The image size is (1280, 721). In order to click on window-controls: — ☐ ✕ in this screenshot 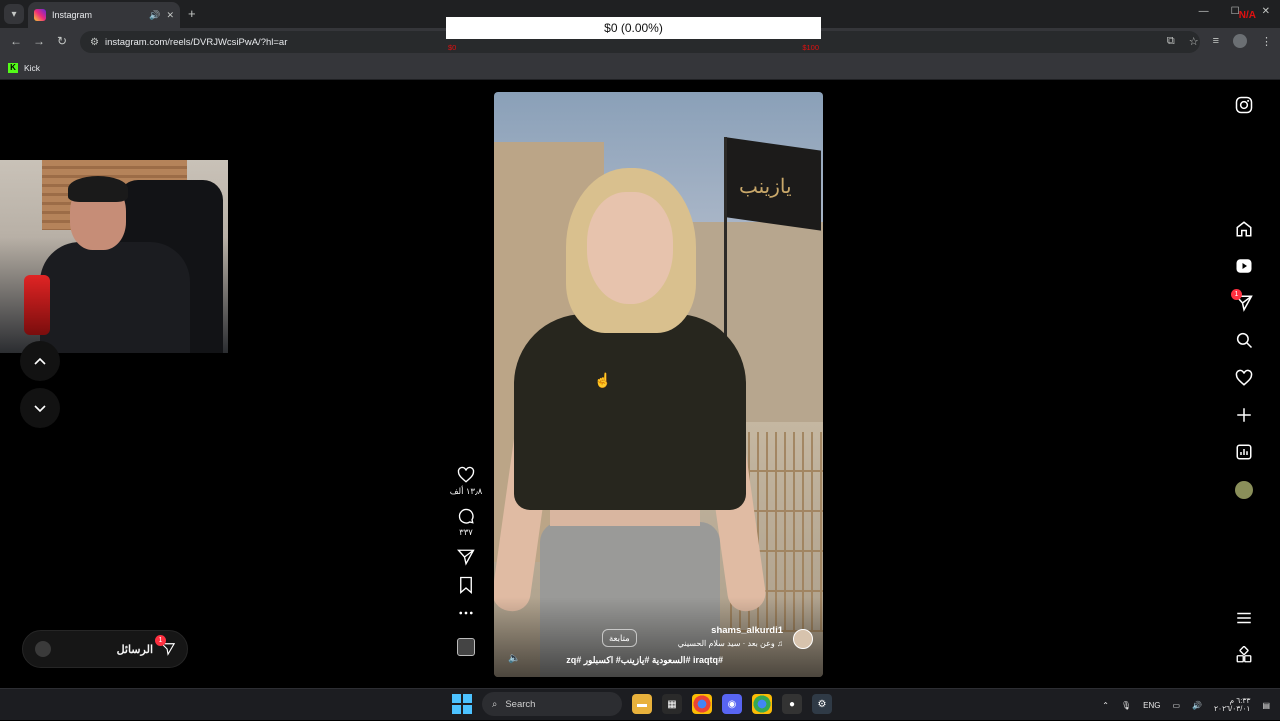, I will do `click(1234, 11)`.